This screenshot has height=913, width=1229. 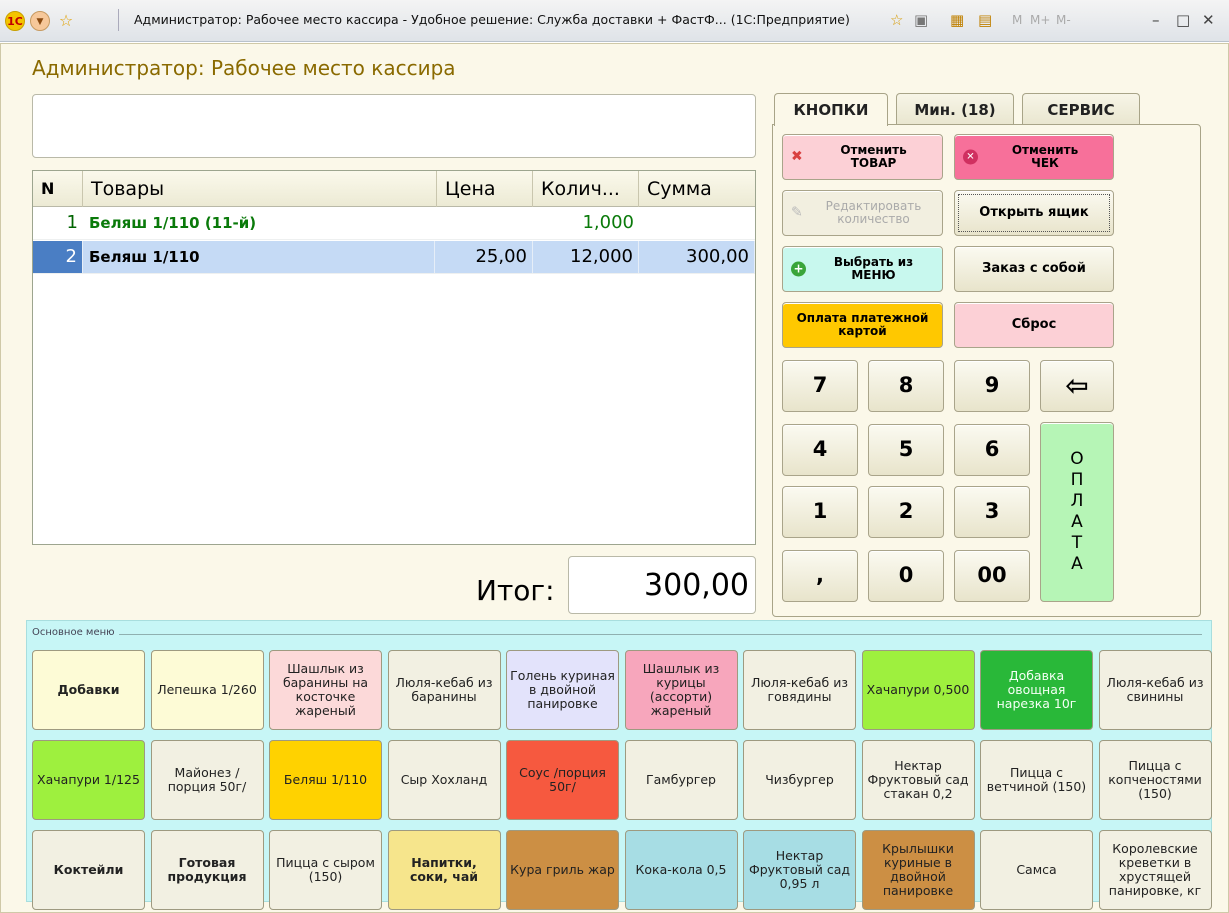 I want to click on tab-min: Мин. (18), so click(x=955, y=109).